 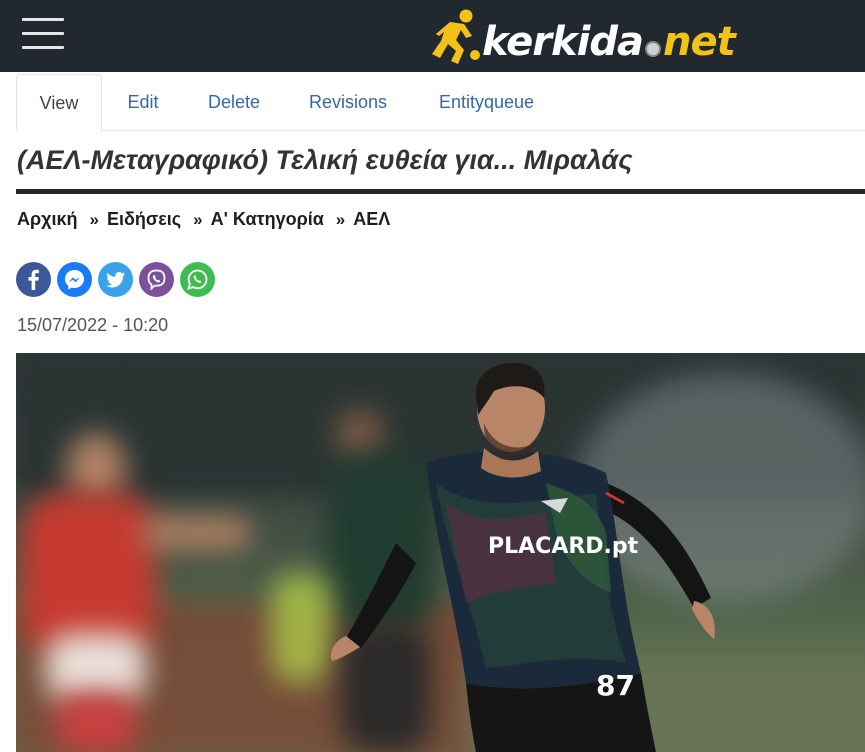 What do you see at coordinates (348, 102) in the screenshot?
I see `tab-revisions: Revisions` at bounding box center [348, 102].